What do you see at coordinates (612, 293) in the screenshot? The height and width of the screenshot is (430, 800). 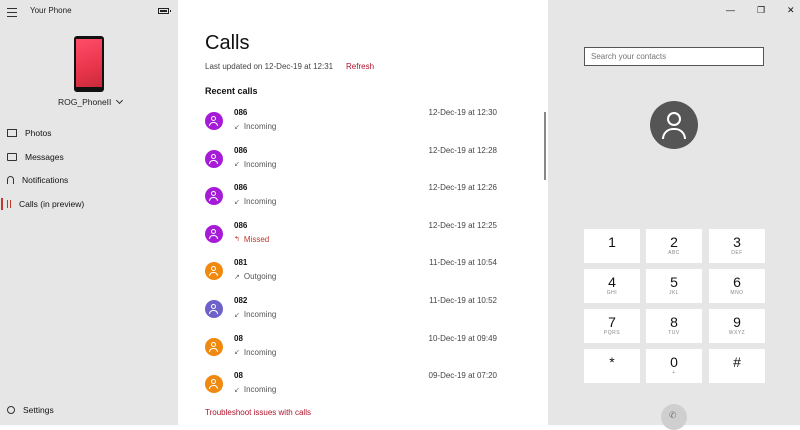 I see `dialpad-letters: GHI` at bounding box center [612, 293].